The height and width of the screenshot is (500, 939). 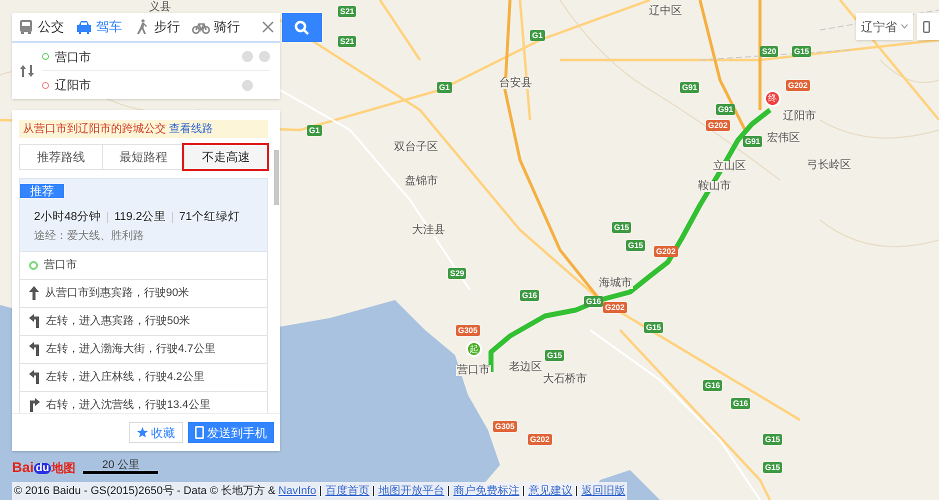 I want to click on map-label: 辽阳市, so click(x=799, y=116).